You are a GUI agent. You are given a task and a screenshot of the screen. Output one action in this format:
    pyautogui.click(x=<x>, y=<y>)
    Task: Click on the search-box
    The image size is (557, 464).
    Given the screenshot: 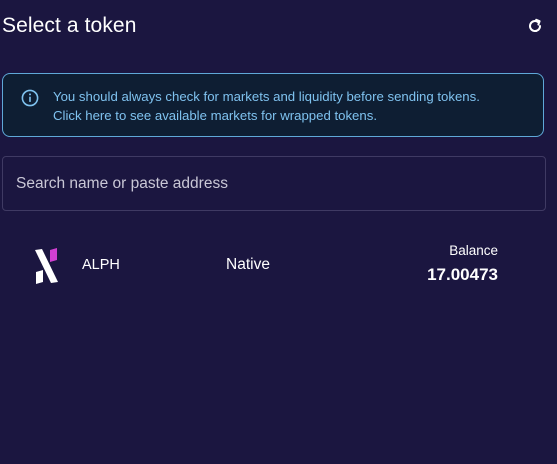 What is the action you would take?
    pyautogui.click(x=274, y=183)
    